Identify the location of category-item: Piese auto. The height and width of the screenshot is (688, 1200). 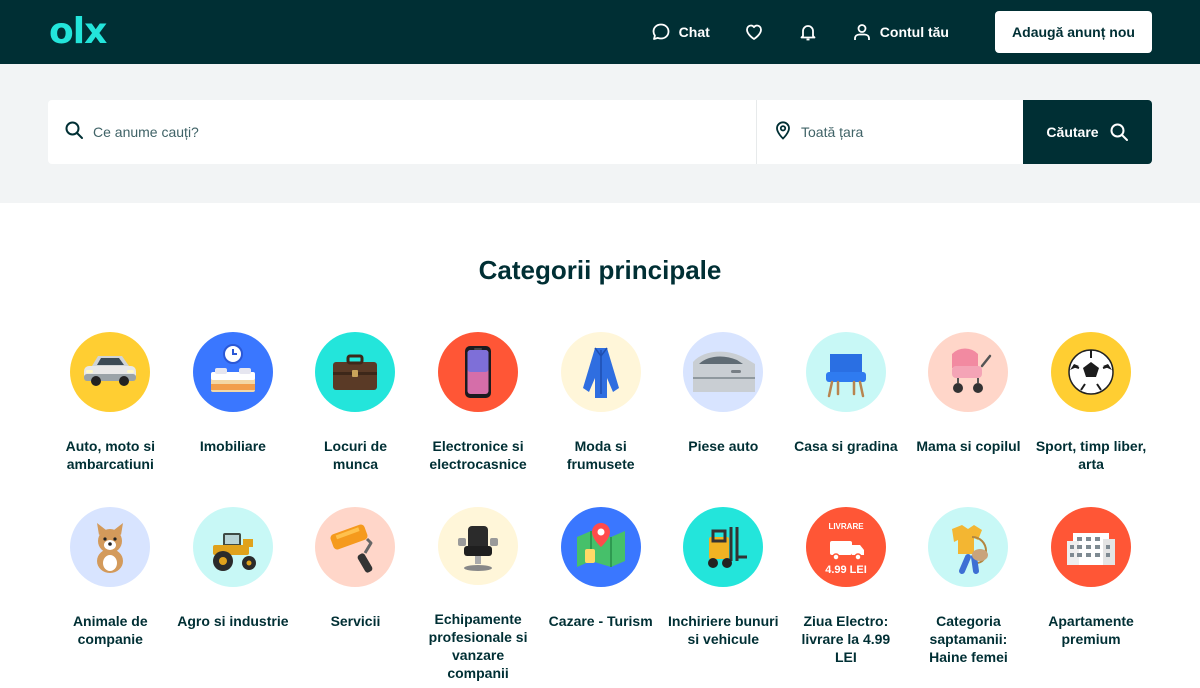
(723, 419).